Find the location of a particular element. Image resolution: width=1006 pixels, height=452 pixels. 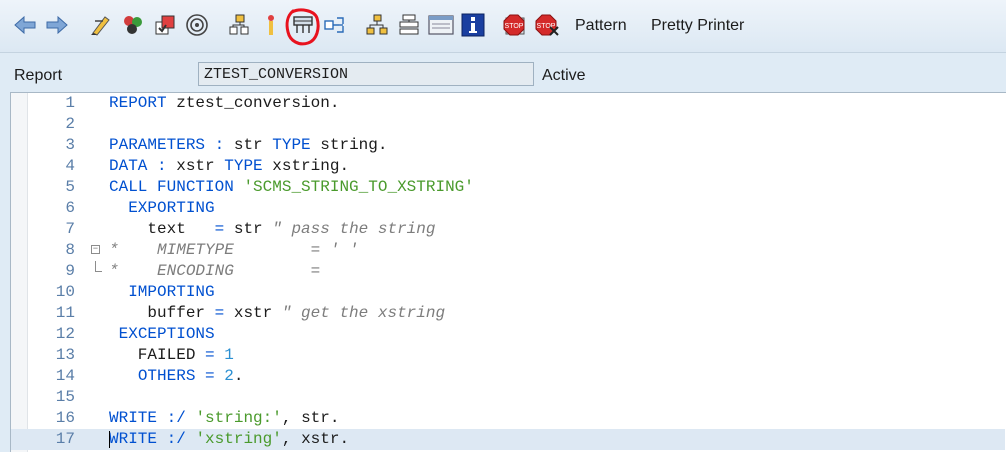

forward-arrow-icon is located at coordinates (57, 25).